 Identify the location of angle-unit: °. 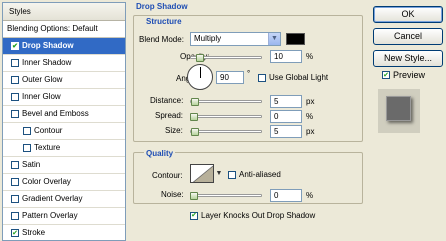
(249, 73).